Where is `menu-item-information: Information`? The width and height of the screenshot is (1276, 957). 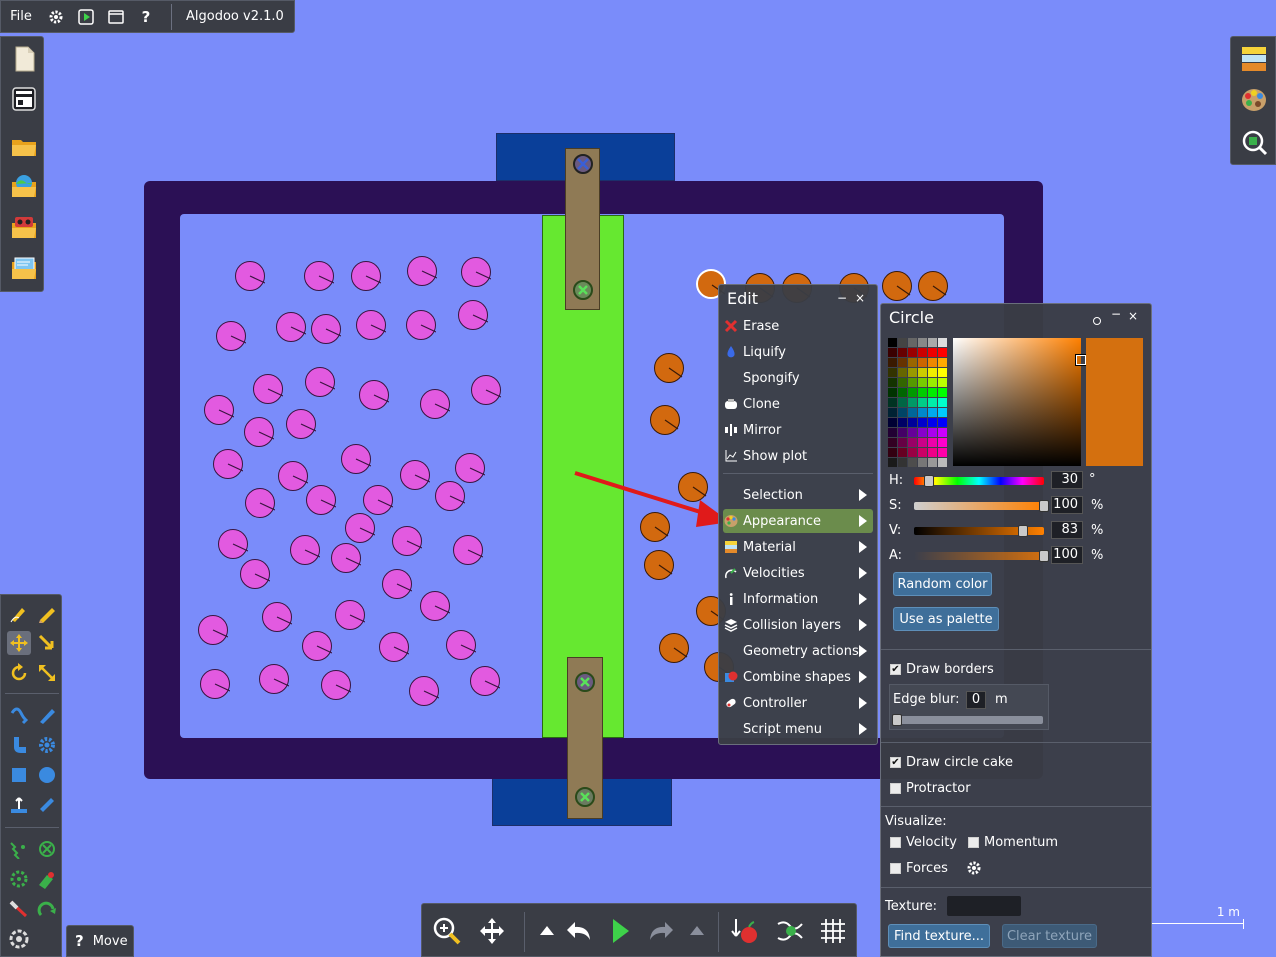
menu-item-information: Information is located at coordinates (798, 599).